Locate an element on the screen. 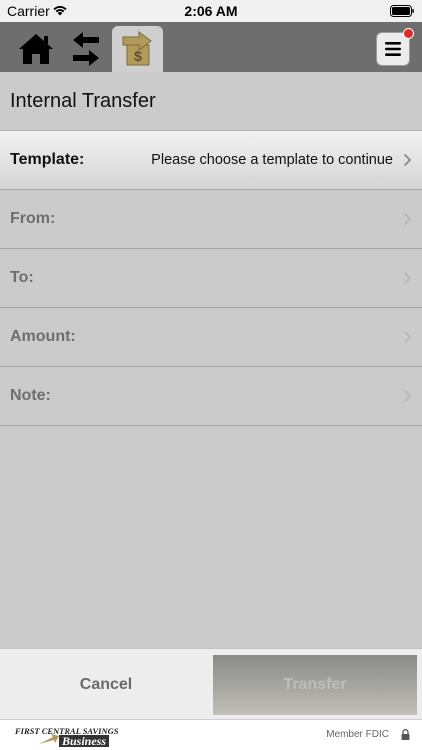 This screenshot has height=750, width=422. note-label: Note: is located at coordinates (30, 395).